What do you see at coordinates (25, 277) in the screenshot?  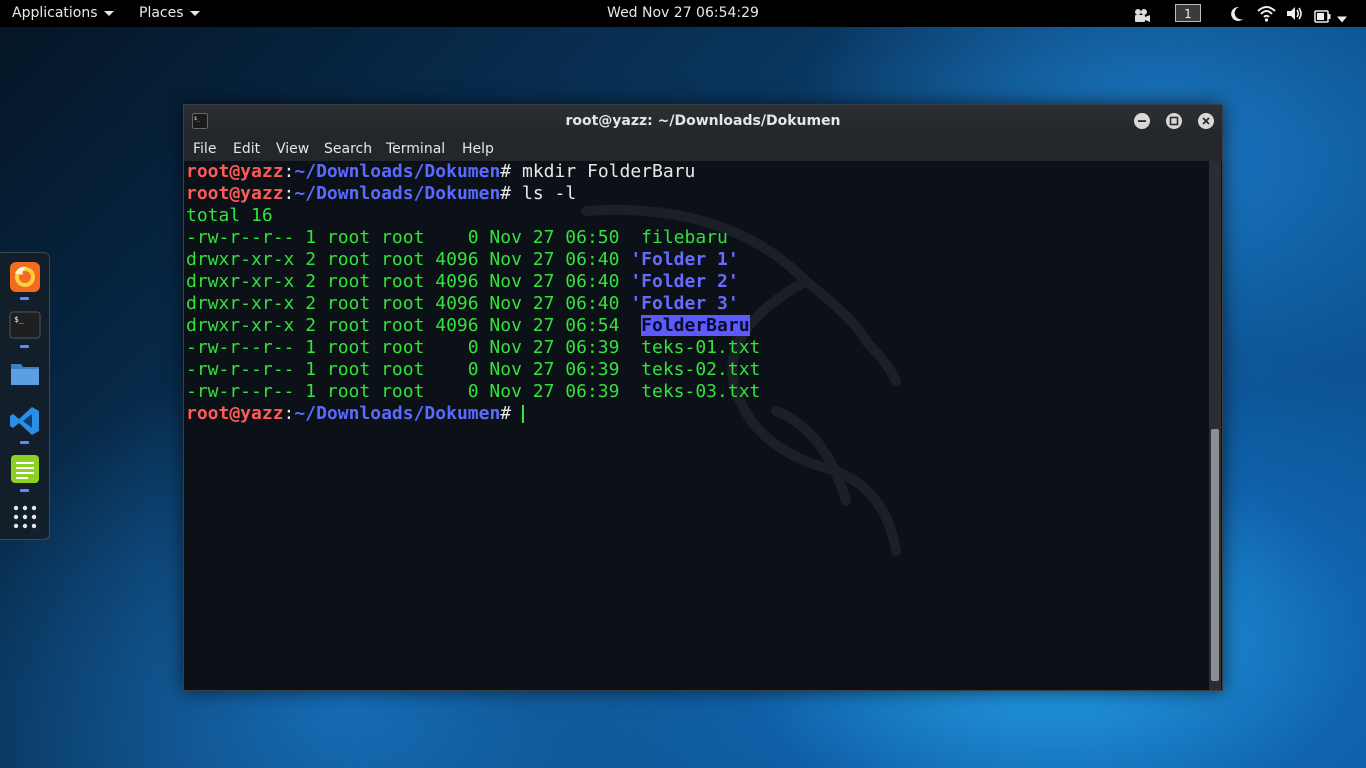 I see `firefox-icon` at bounding box center [25, 277].